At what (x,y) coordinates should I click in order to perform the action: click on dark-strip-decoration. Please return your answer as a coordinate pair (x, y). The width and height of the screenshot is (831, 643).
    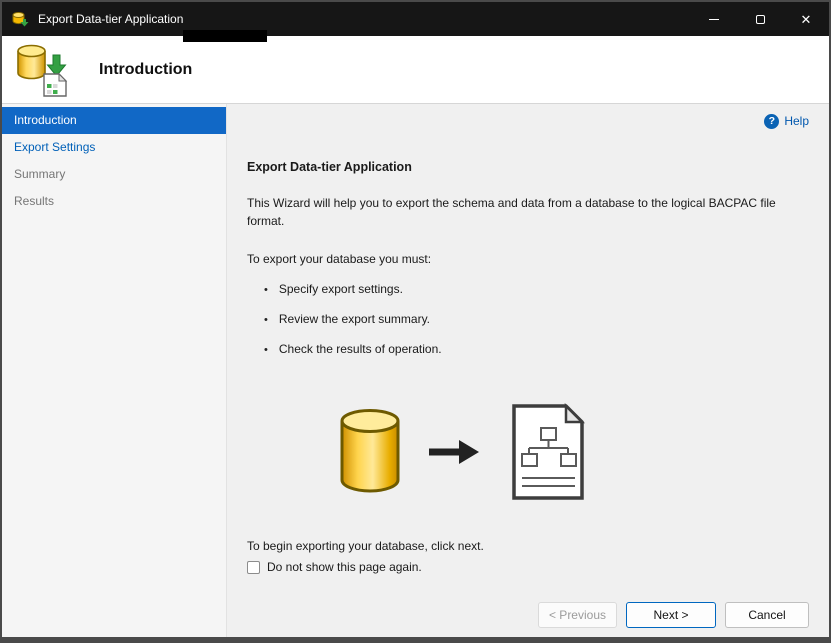
    Looking at the image, I should click on (225, 36).